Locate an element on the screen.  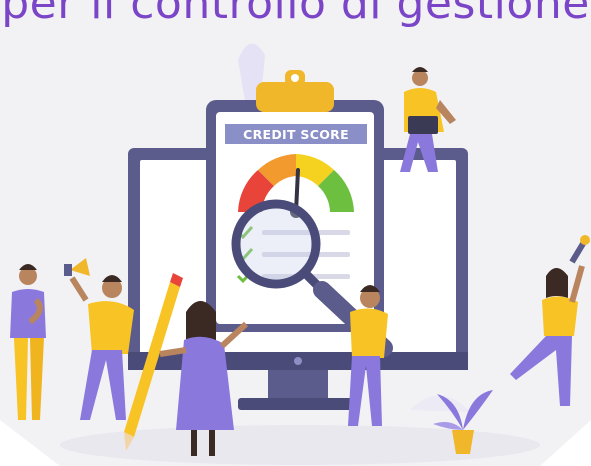
person-thinking is located at coordinates (28, 342).